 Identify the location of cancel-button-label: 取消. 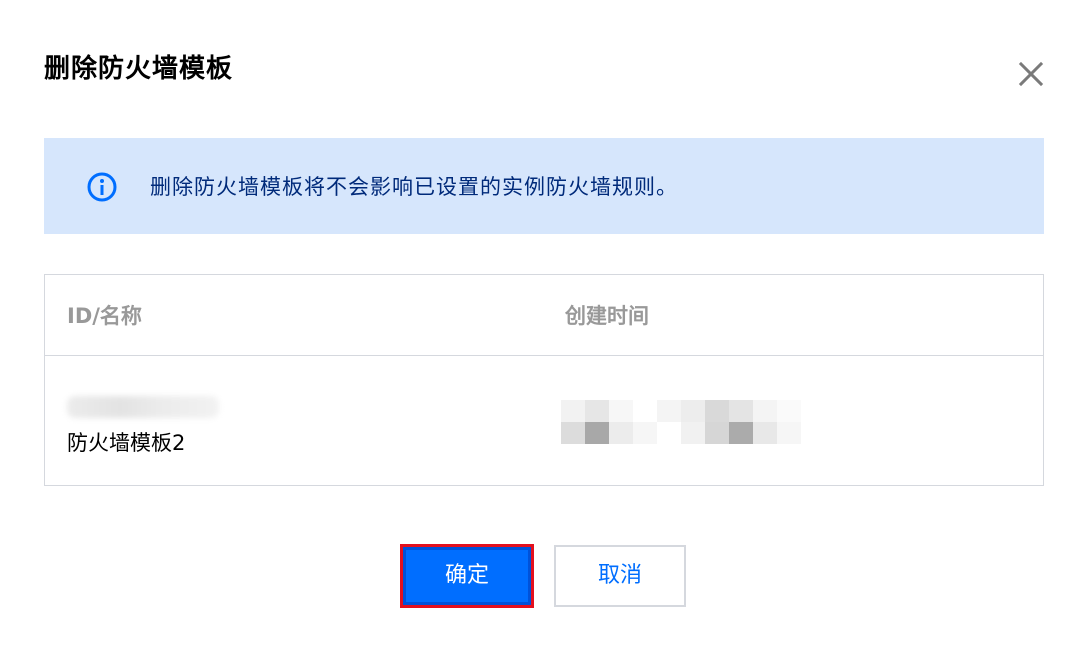
(619, 575).